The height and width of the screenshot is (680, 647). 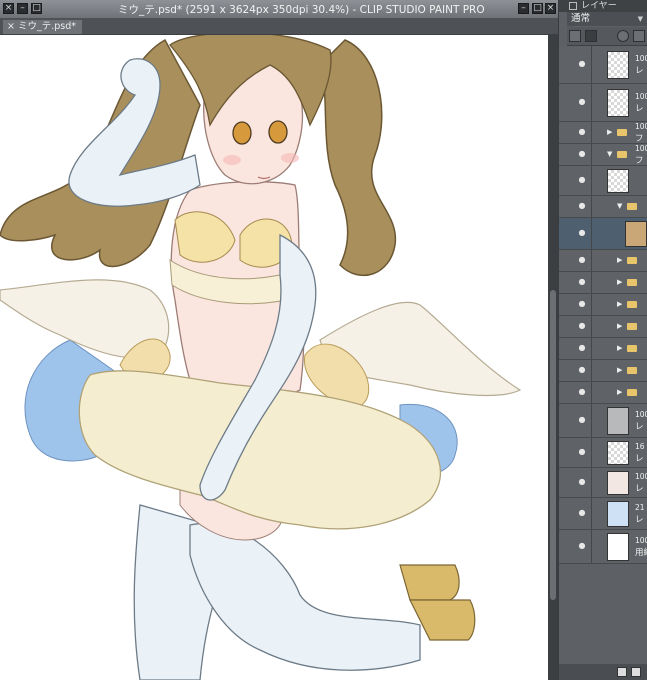 I want to click on layer-row: ● 100 用紙, so click(x=603, y=547).